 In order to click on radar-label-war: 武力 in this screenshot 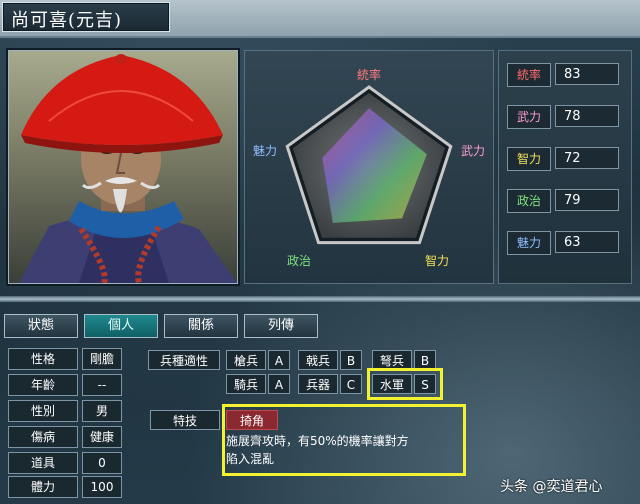, I will do `click(473, 151)`.